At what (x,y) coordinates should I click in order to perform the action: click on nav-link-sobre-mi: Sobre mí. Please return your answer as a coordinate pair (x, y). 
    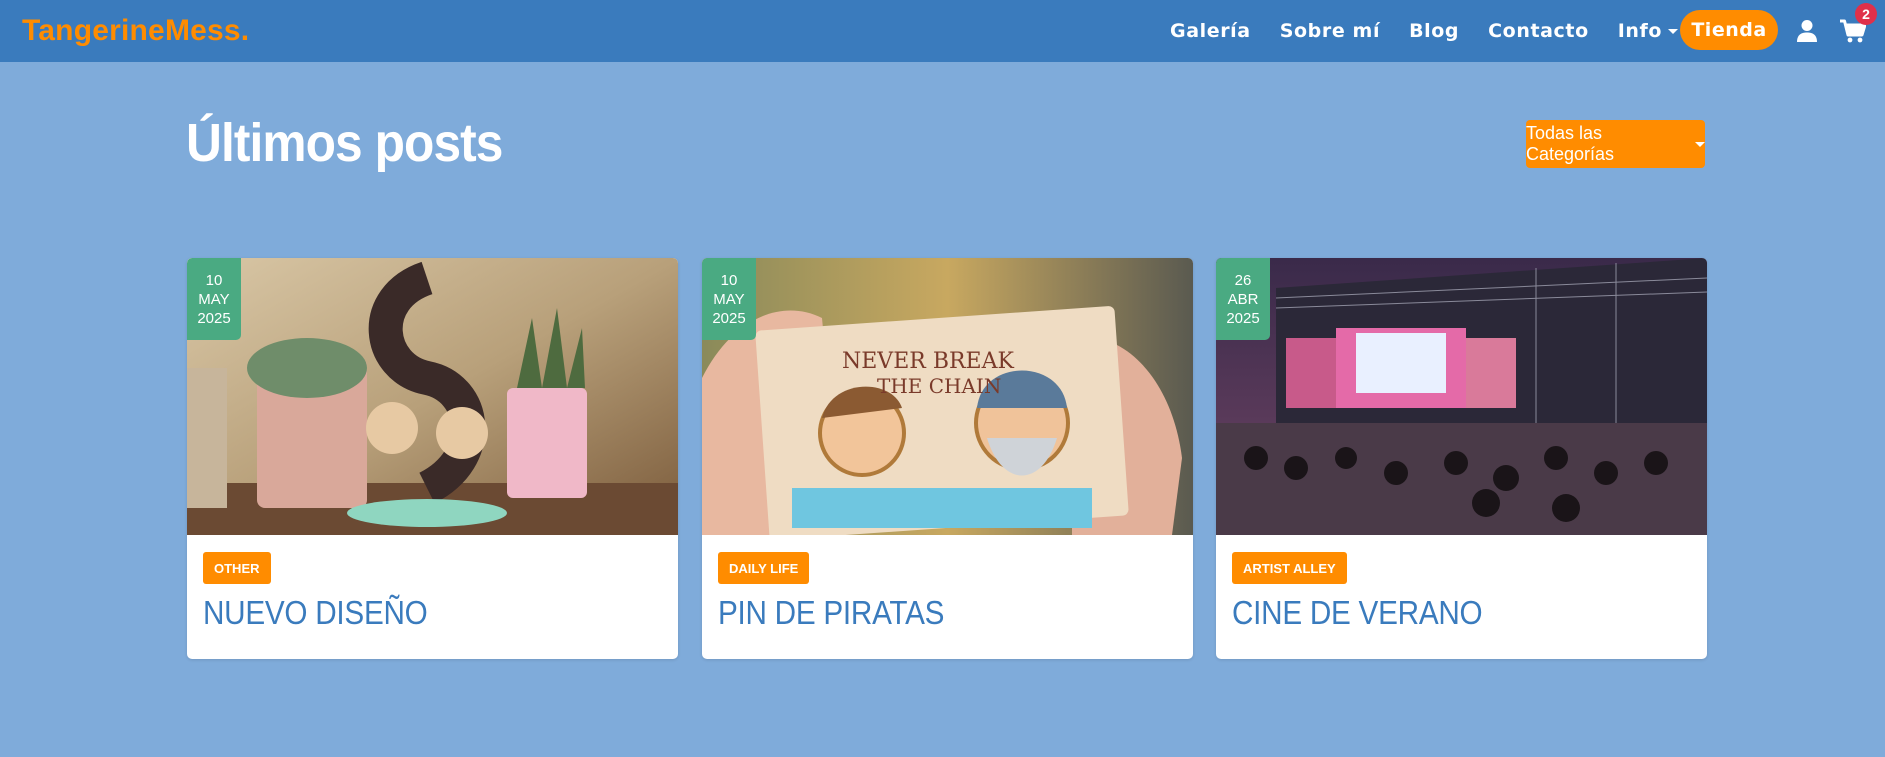
    Looking at the image, I should click on (1330, 31).